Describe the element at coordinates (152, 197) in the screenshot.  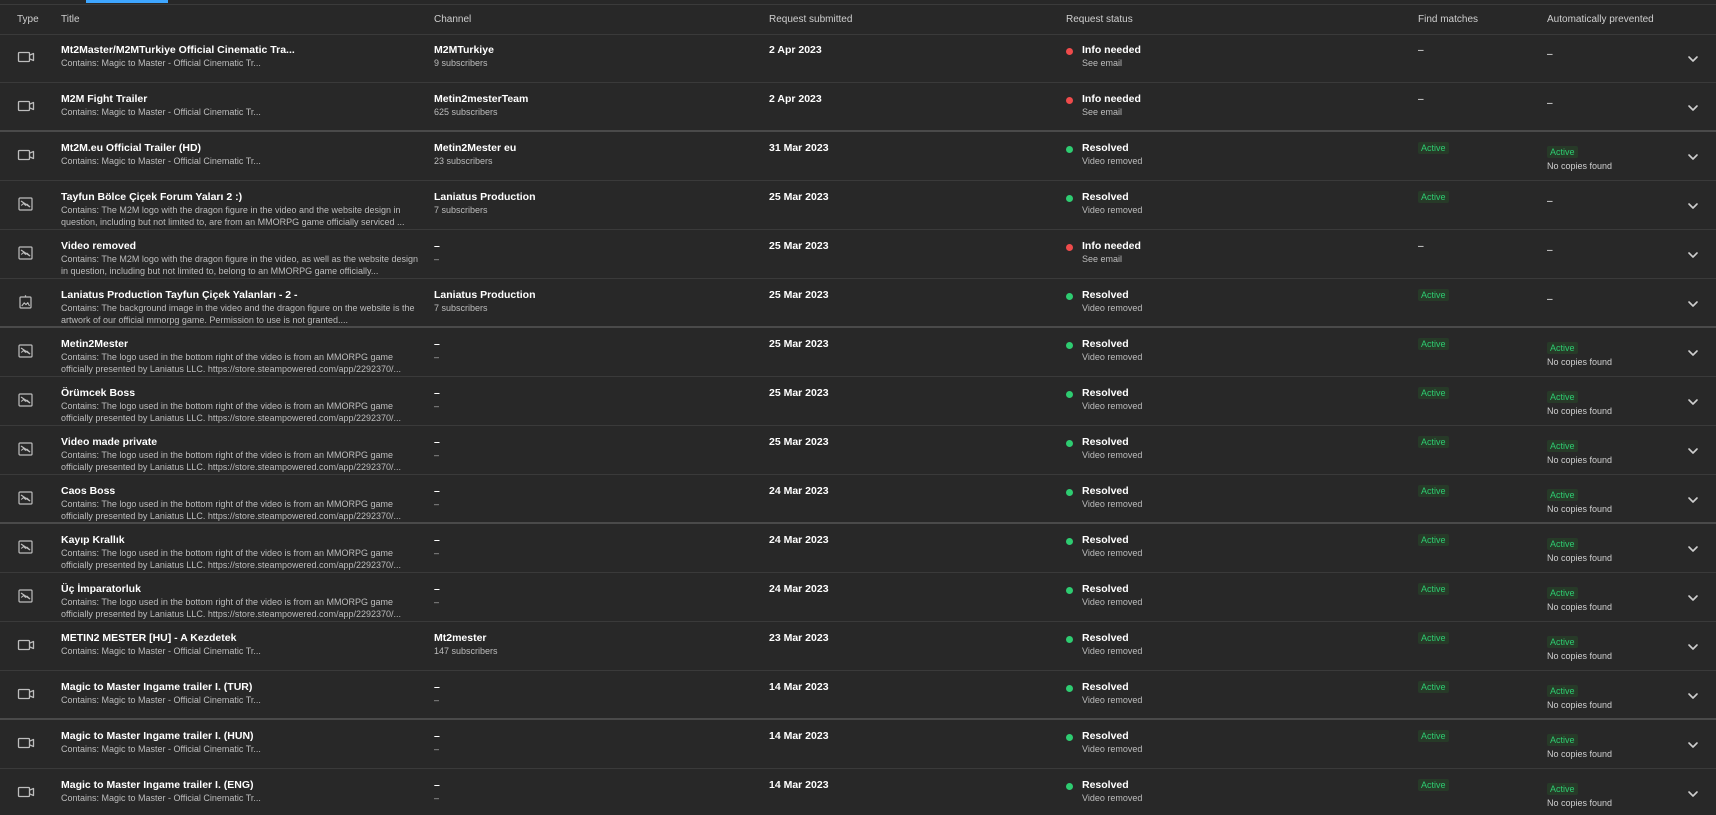
I see `request-title: Tayfun Bölce Çiçek Forum Yaları 2 :)` at that location.